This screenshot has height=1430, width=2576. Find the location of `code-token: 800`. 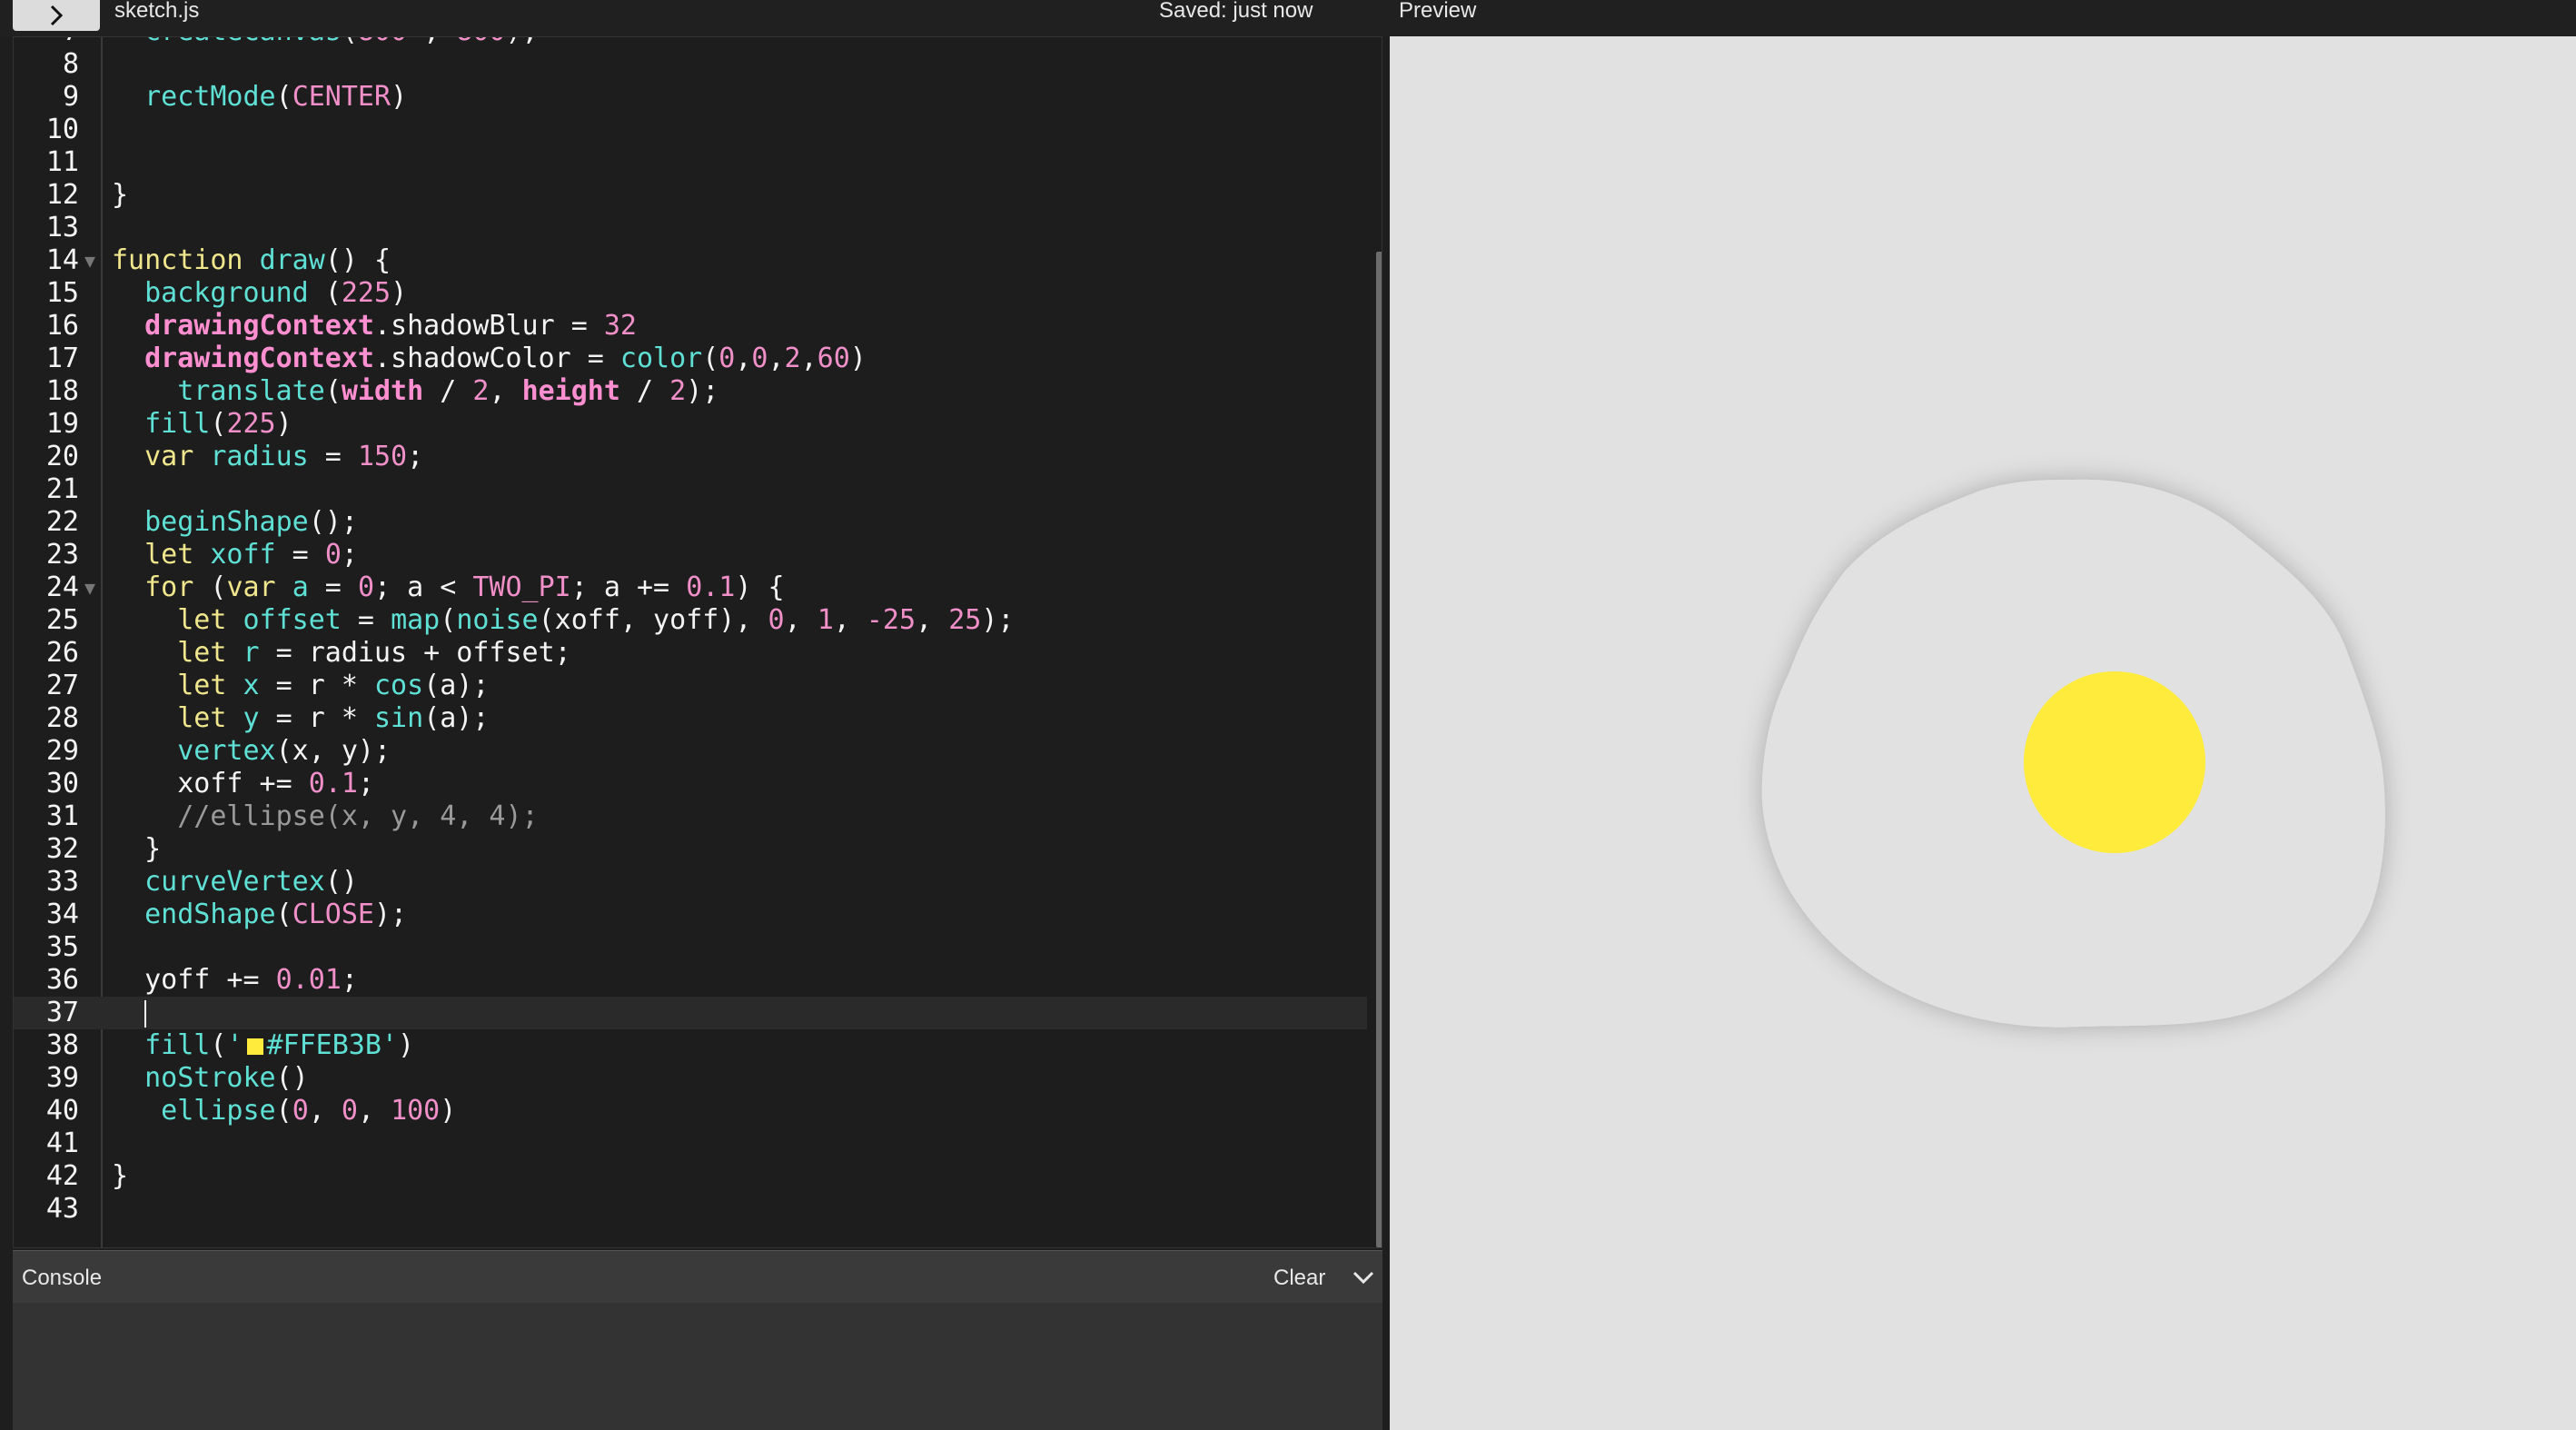

code-token: 800 is located at coordinates (480, 42).